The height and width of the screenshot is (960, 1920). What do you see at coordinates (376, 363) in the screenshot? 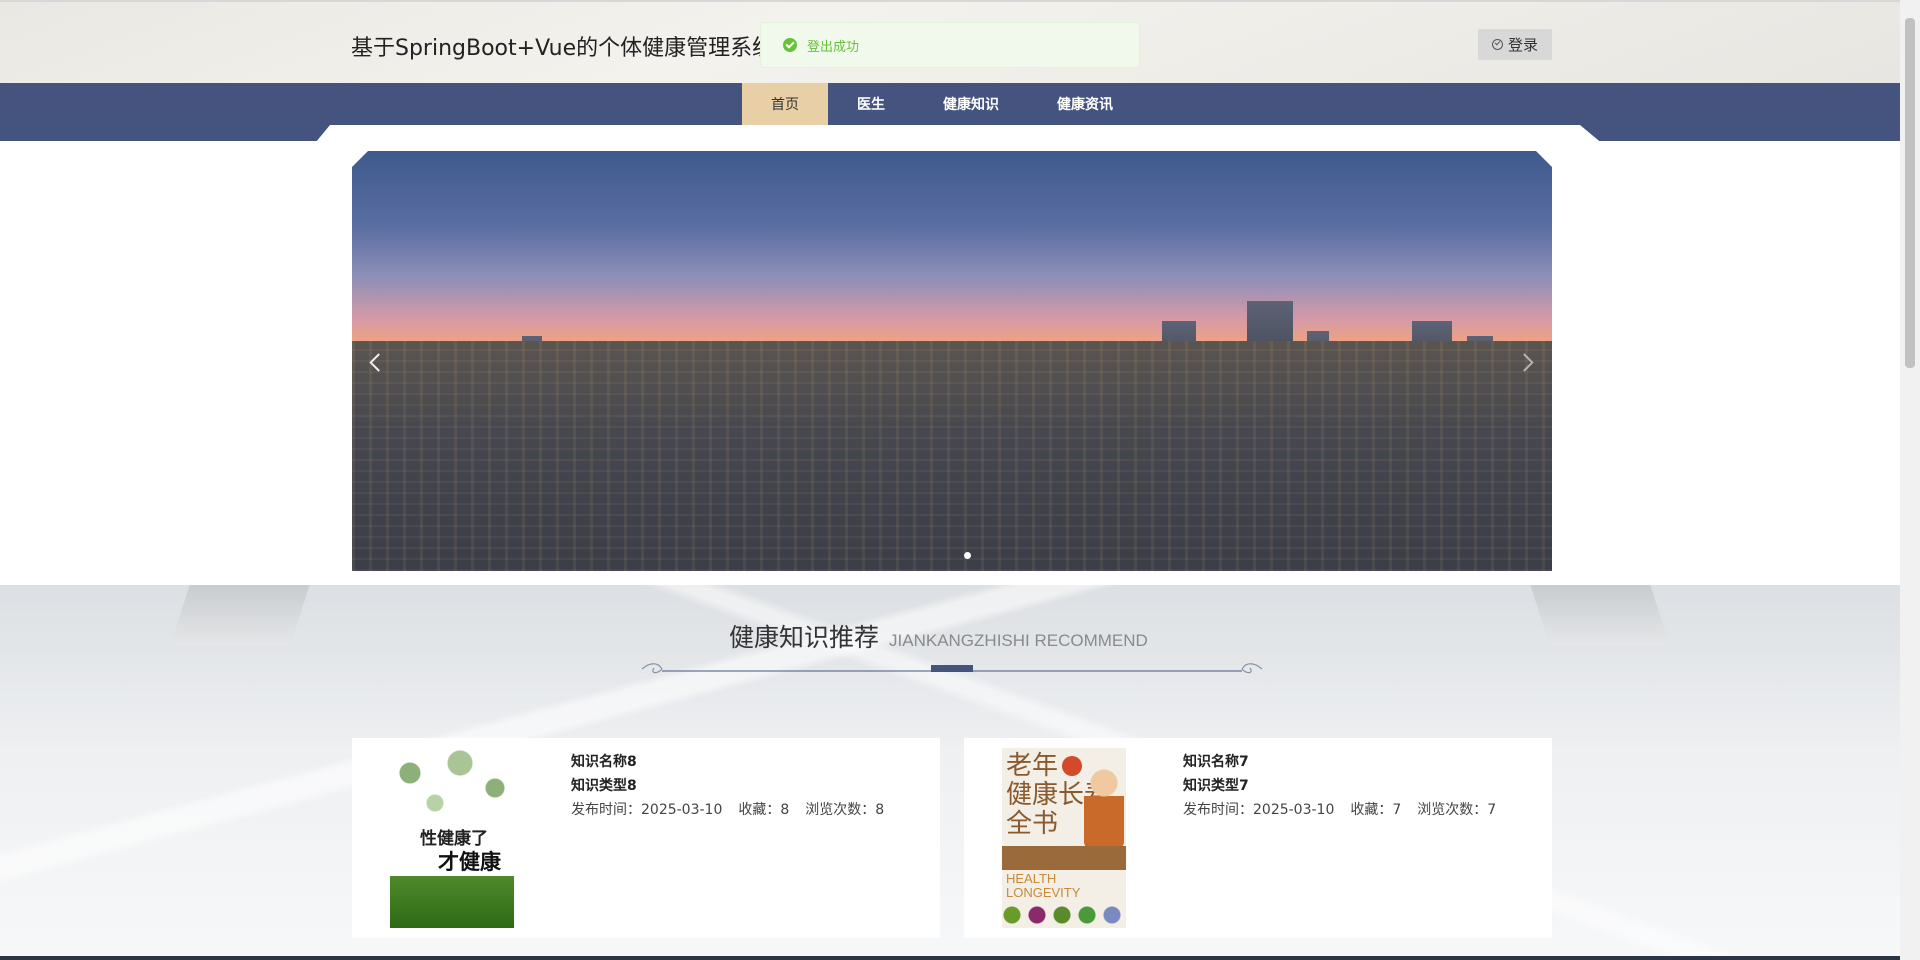
I see `carousel-prev-arrow-icon` at bounding box center [376, 363].